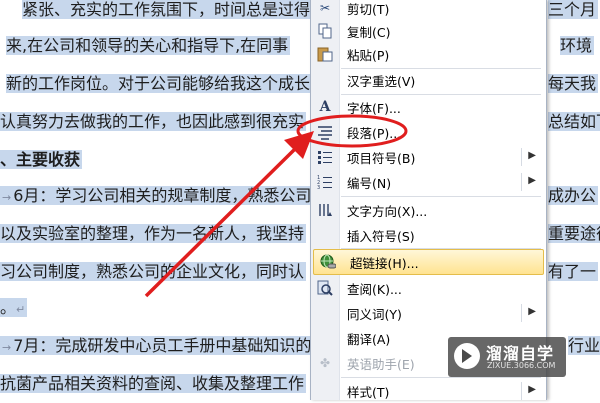 The image size is (600, 403). Describe the element at coordinates (369, 32) in the screenshot. I see `menu-item-label: 复制(C)` at that location.